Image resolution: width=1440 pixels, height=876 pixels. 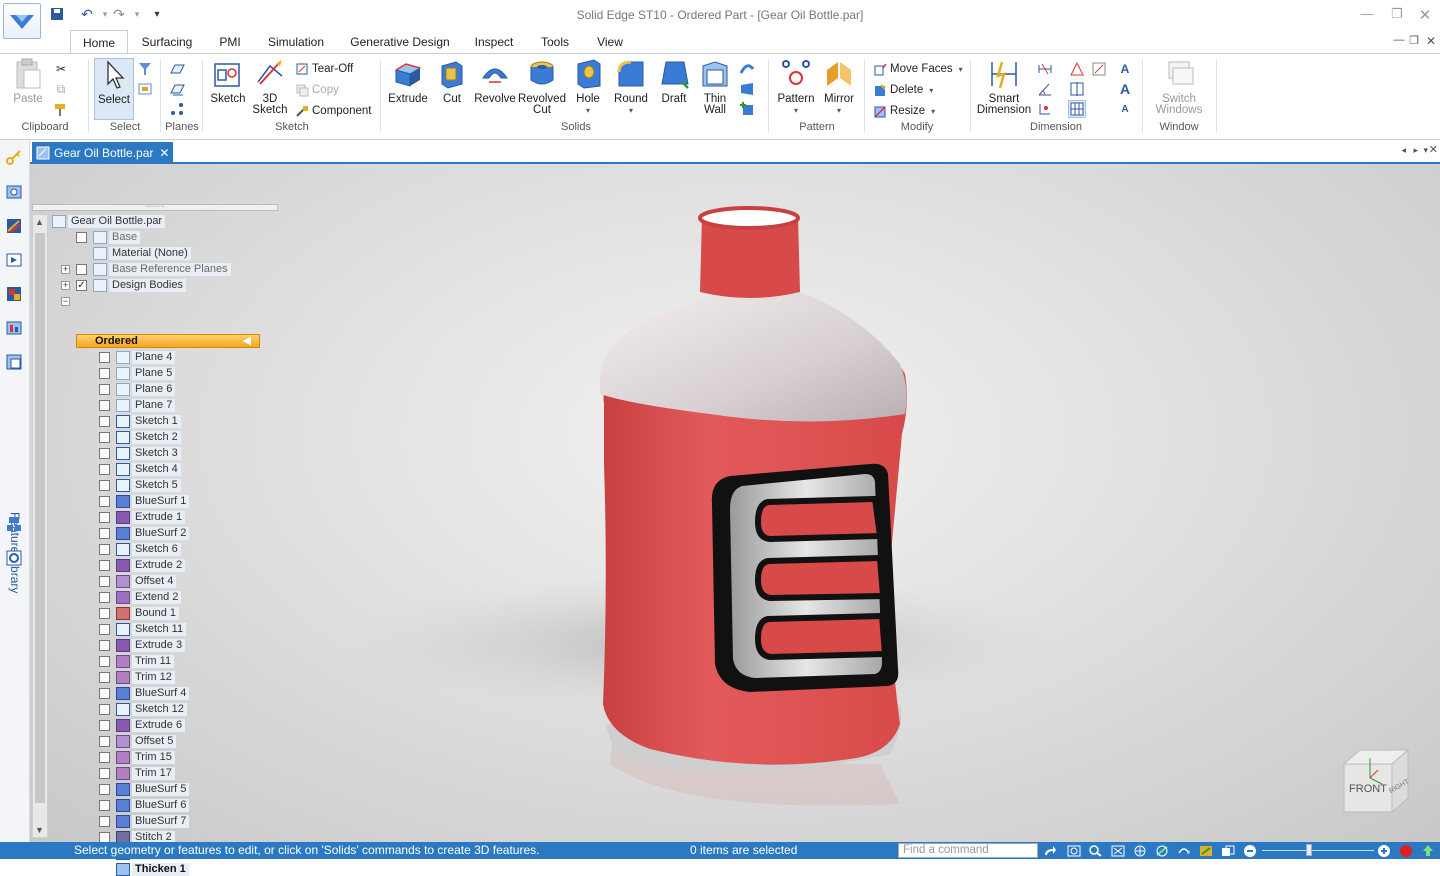 What do you see at coordinates (902, 90) in the screenshot?
I see `delete-button: Delete ▾` at bounding box center [902, 90].